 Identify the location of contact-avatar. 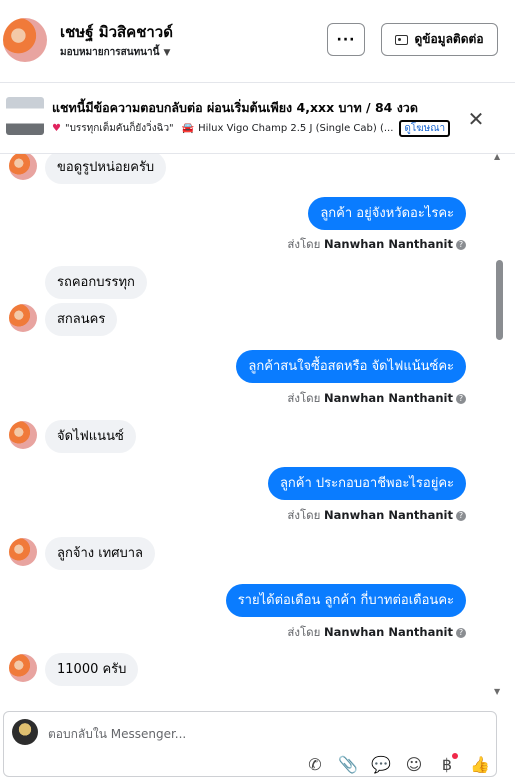
(25, 40).